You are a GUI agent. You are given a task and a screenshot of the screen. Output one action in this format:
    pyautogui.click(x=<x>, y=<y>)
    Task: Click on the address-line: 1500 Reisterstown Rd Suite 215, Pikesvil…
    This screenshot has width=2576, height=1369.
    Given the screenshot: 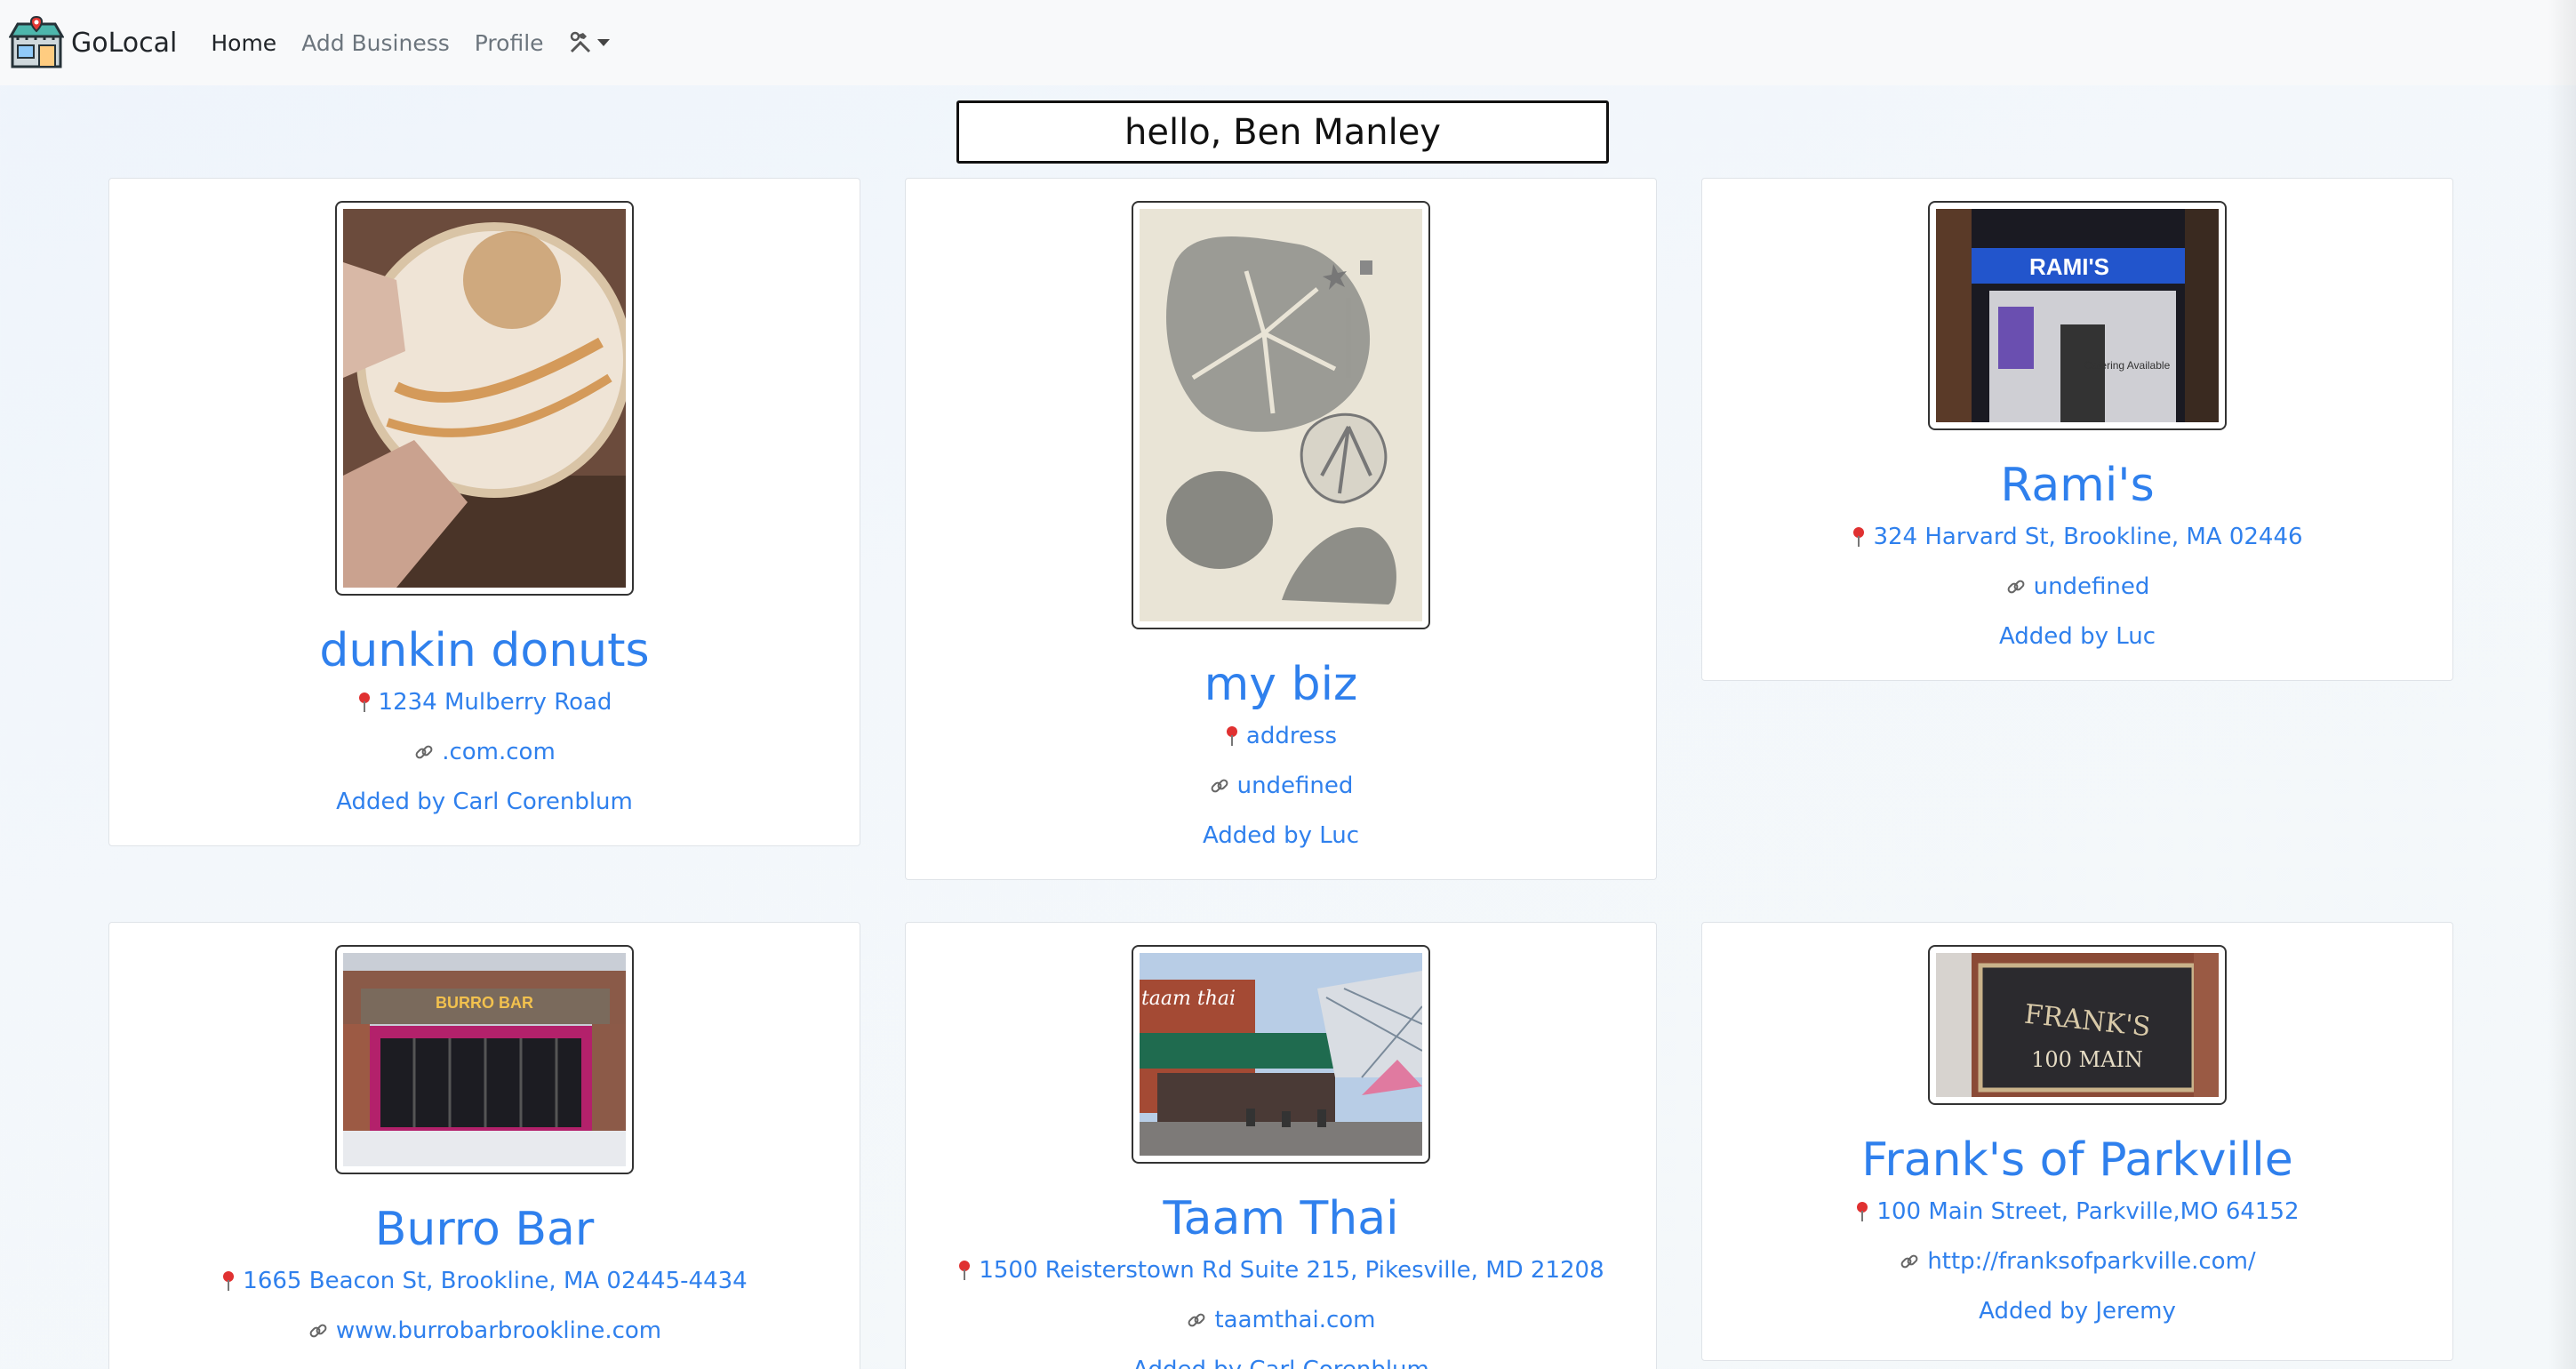 What is the action you would take?
    pyautogui.click(x=1280, y=1270)
    